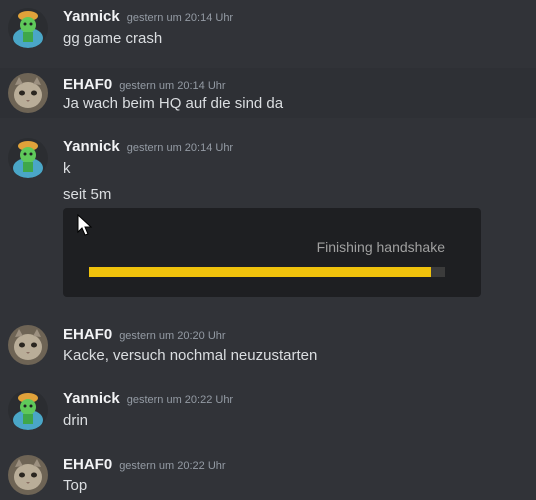 The height and width of the screenshot is (500, 536). What do you see at coordinates (268, 410) in the screenshot?
I see `message-group: Yannick gestern um 20:22 Uhr drin` at bounding box center [268, 410].